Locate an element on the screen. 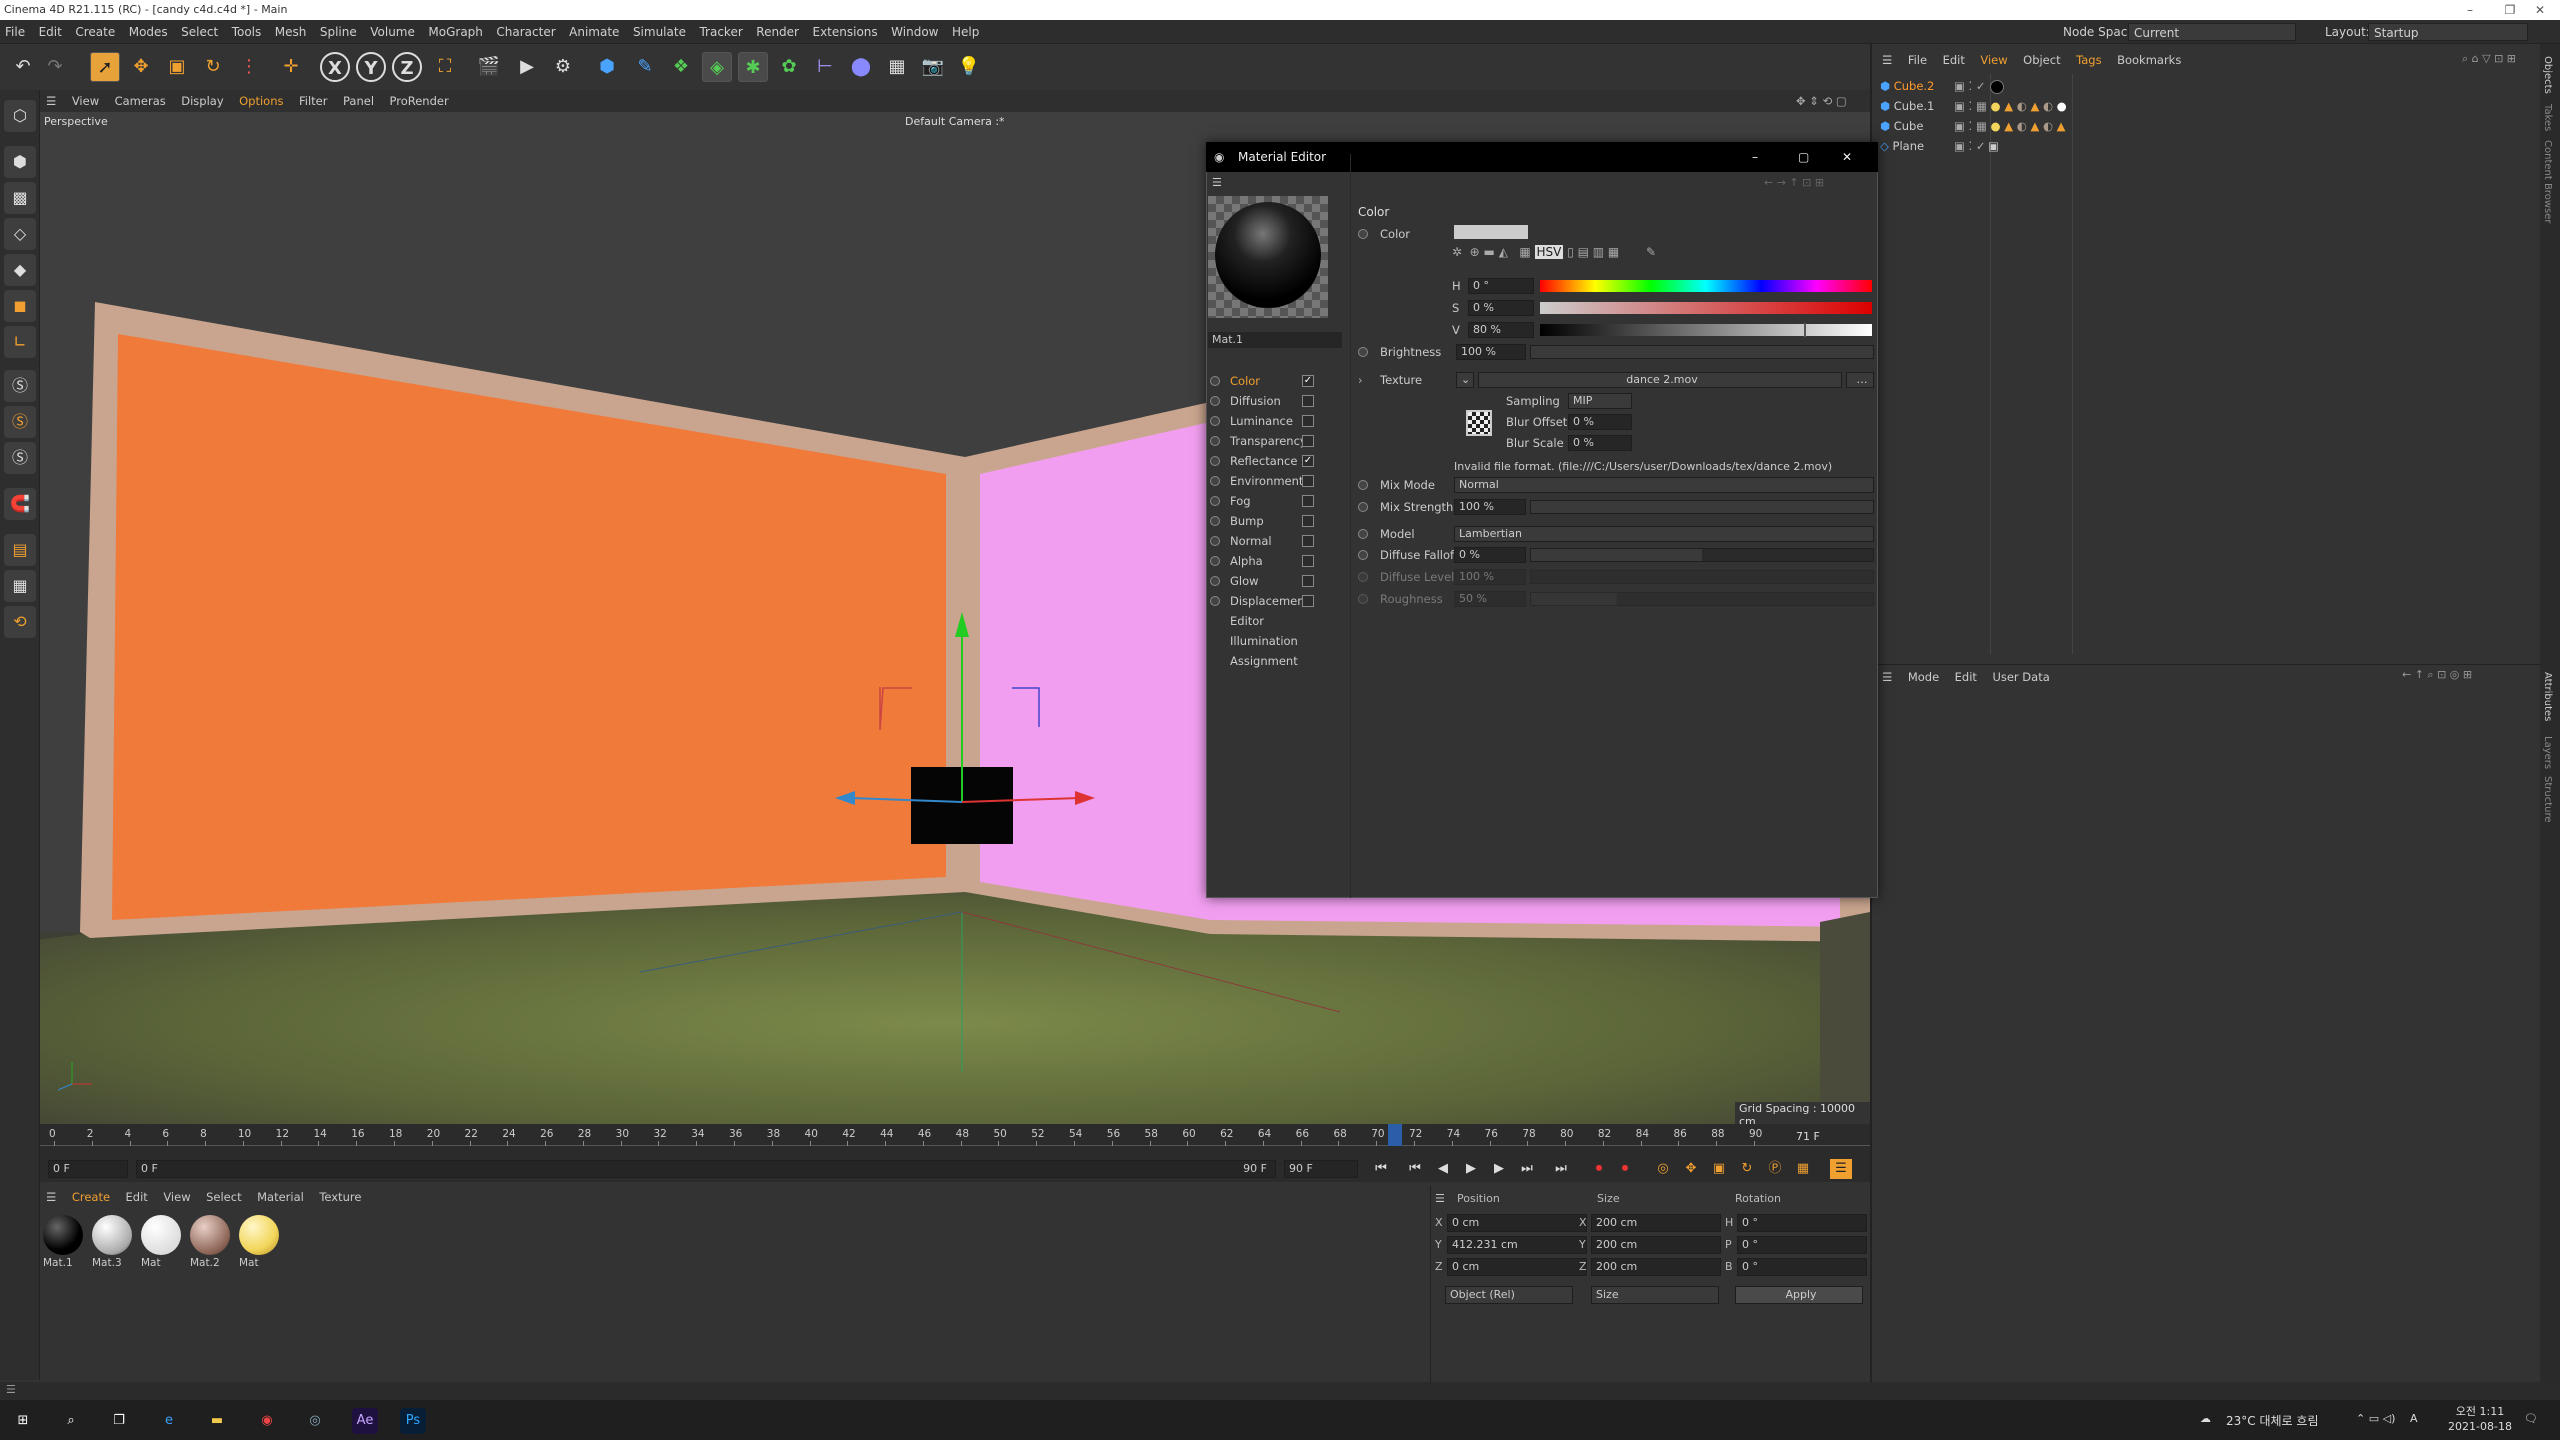 This screenshot has width=2560, height=1440. light-icon: 💡 is located at coordinates (969, 67).